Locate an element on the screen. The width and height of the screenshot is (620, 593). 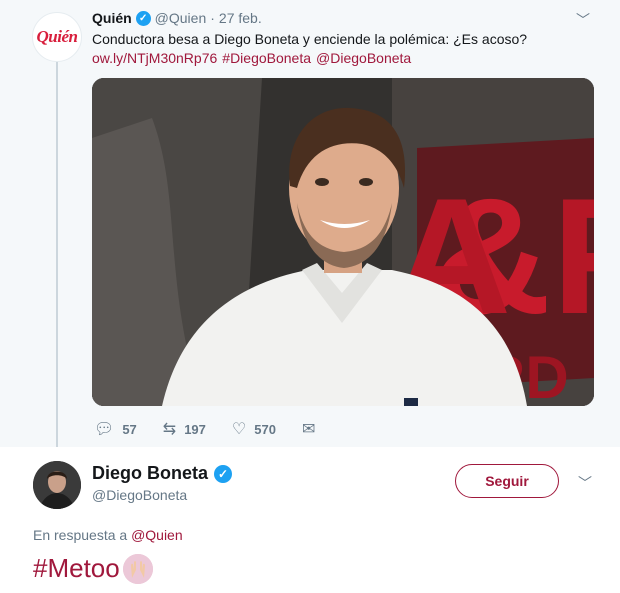
retweet-count: 197 is located at coordinates (195, 429).